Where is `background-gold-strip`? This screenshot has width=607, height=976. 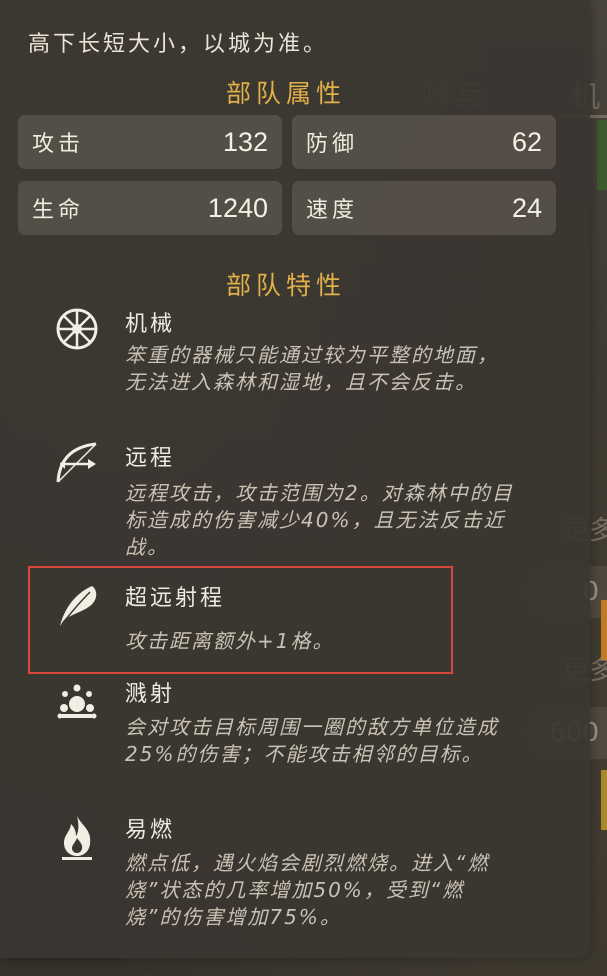 background-gold-strip is located at coordinates (604, 800).